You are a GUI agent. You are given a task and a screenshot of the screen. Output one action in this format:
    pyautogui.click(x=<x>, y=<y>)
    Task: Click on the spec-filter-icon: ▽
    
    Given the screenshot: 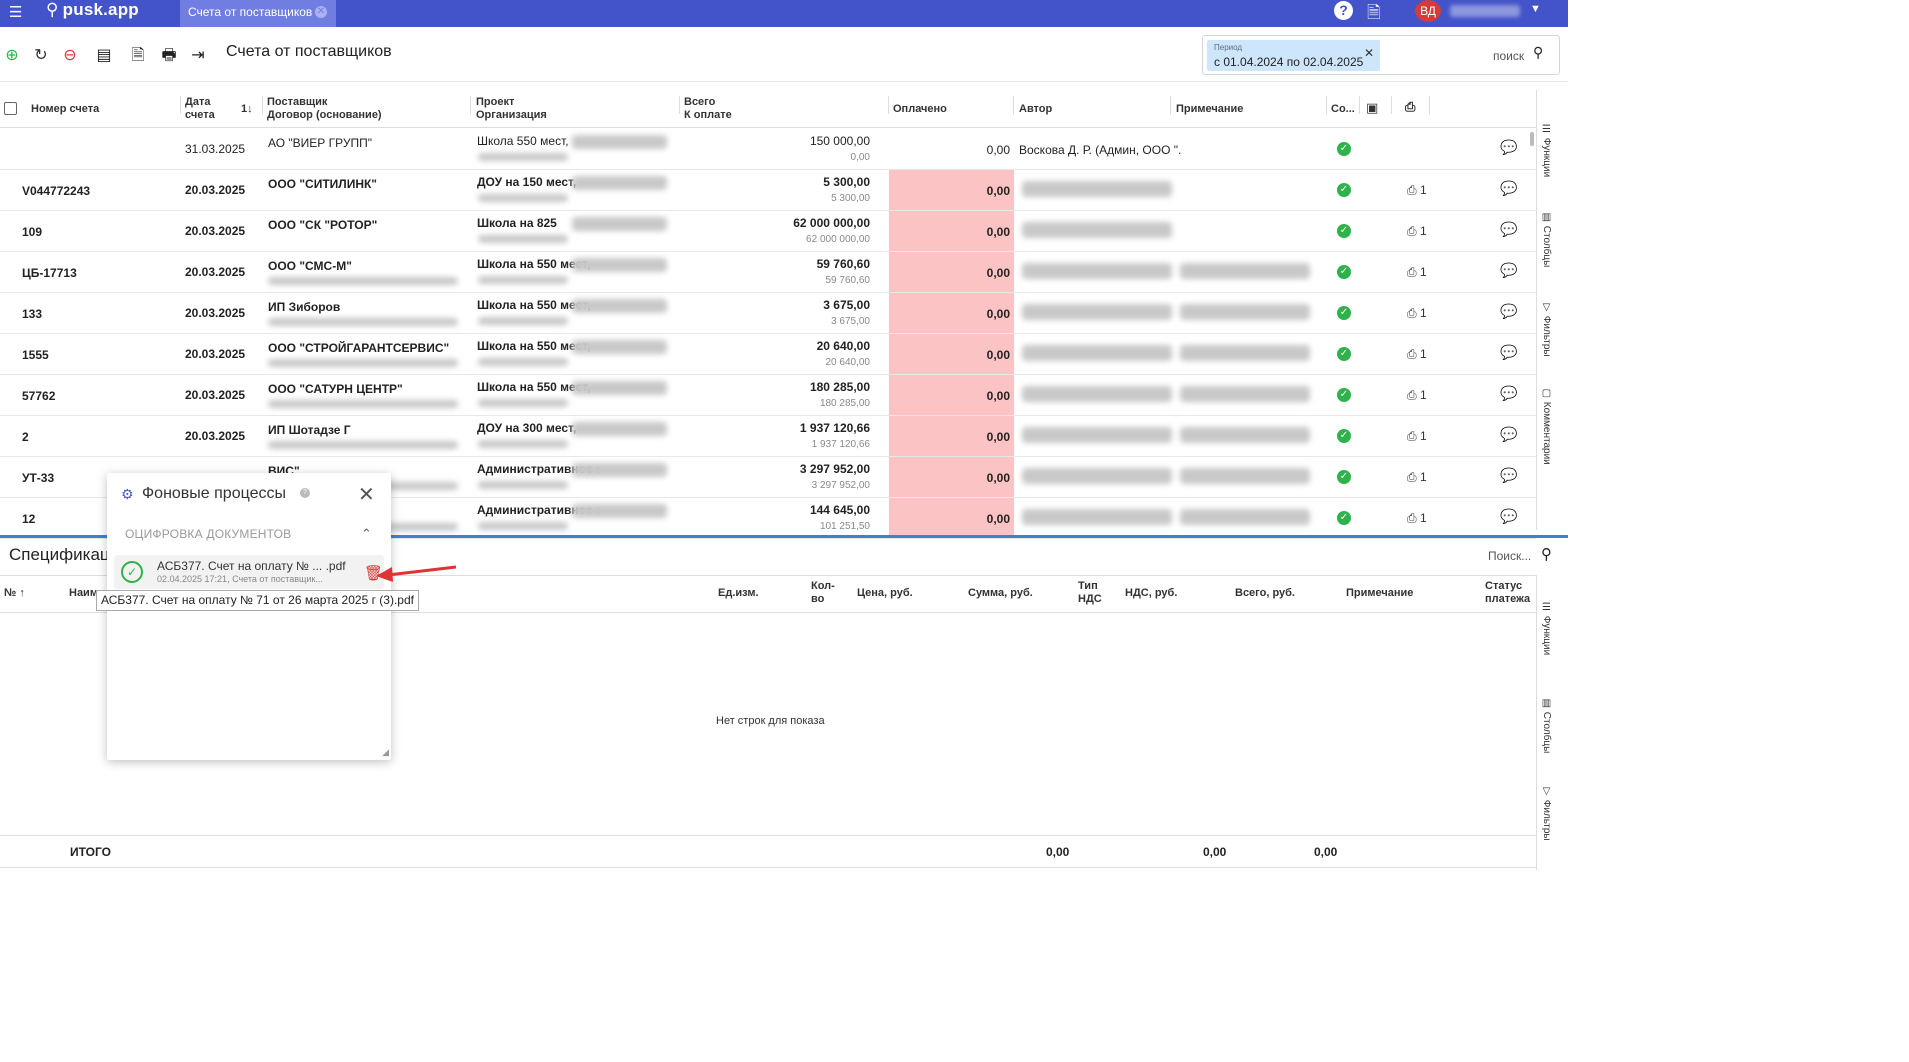 What is the action you would take?
    pyautogui.click(x=1546, y=793)
    